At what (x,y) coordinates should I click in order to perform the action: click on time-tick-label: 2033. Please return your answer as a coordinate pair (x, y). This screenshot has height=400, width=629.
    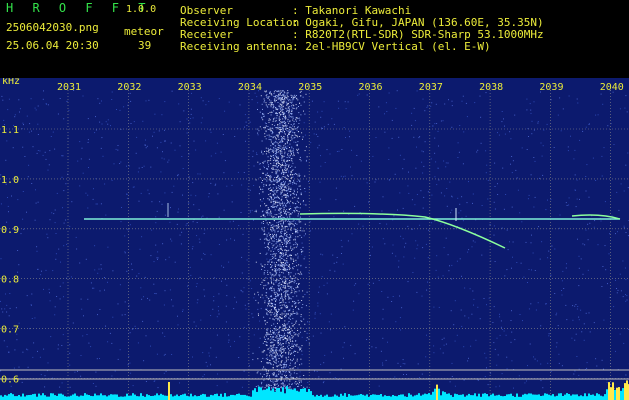
    Looking at the image, I should click on (190, 87).